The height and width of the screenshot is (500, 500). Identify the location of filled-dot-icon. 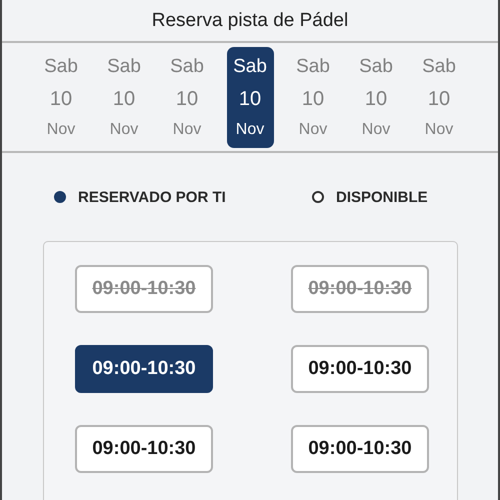
(60, 197).